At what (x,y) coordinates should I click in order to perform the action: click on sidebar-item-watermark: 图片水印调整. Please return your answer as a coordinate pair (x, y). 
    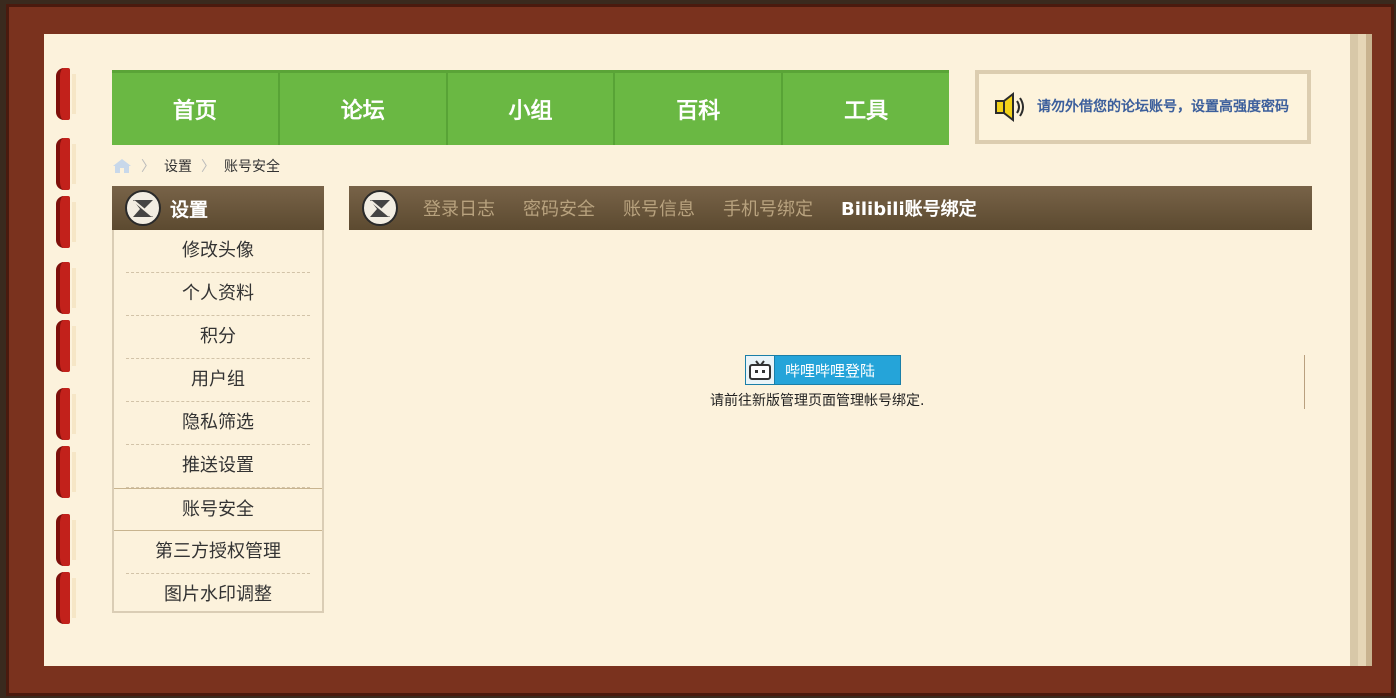
    Looking at the image, I should click on (218, 595).